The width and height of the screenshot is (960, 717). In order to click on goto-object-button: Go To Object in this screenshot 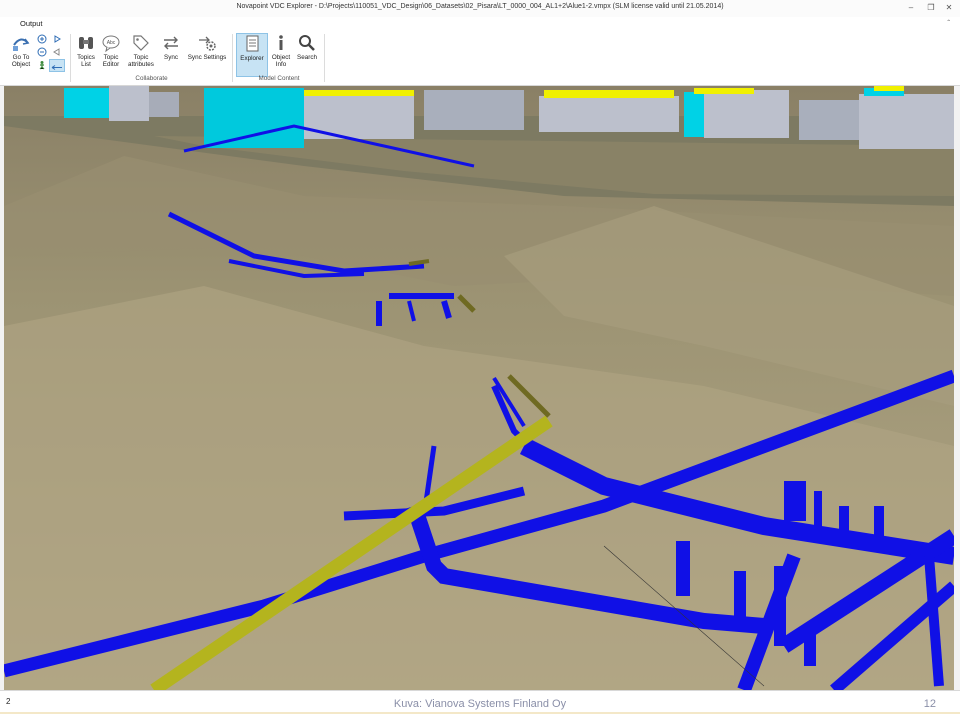, I will do `click(21, 54)`.